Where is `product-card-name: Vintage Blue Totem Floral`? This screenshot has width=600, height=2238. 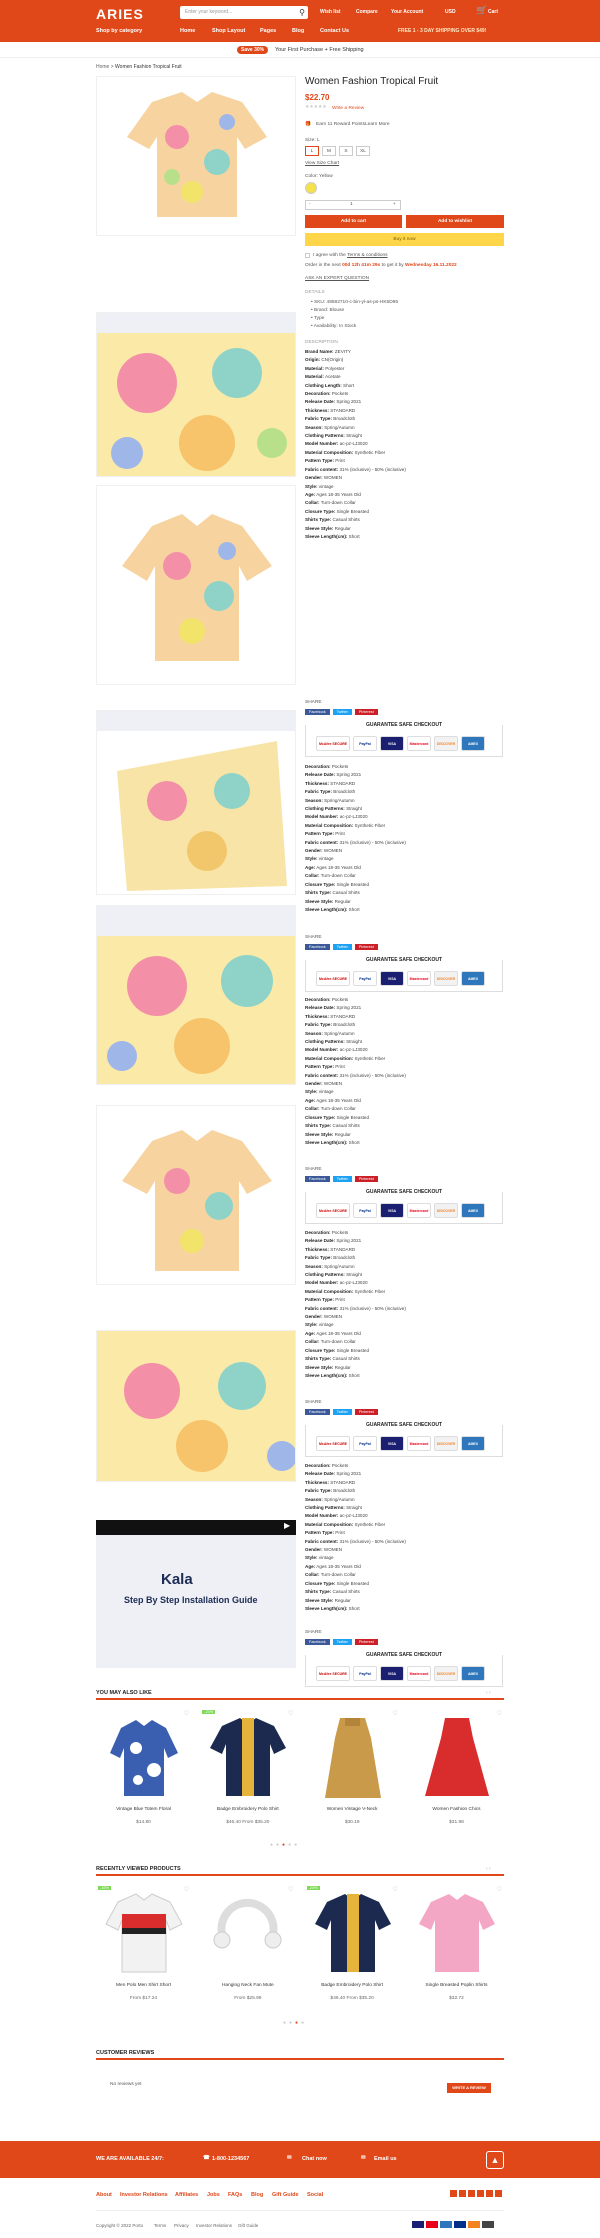
product-card-name: Vintage Blue Totem Floral is located at coordinates (143, 1809).